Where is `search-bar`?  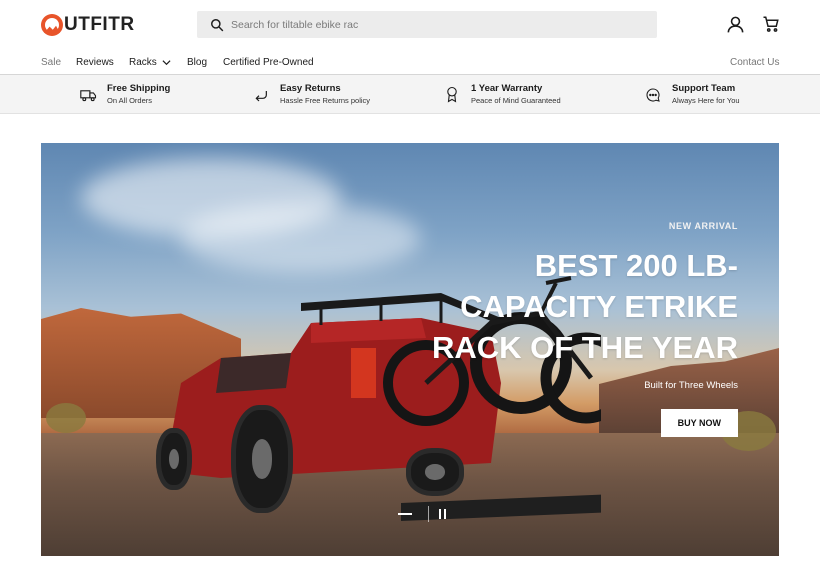 search-bar is located at coordinates (427, 24).